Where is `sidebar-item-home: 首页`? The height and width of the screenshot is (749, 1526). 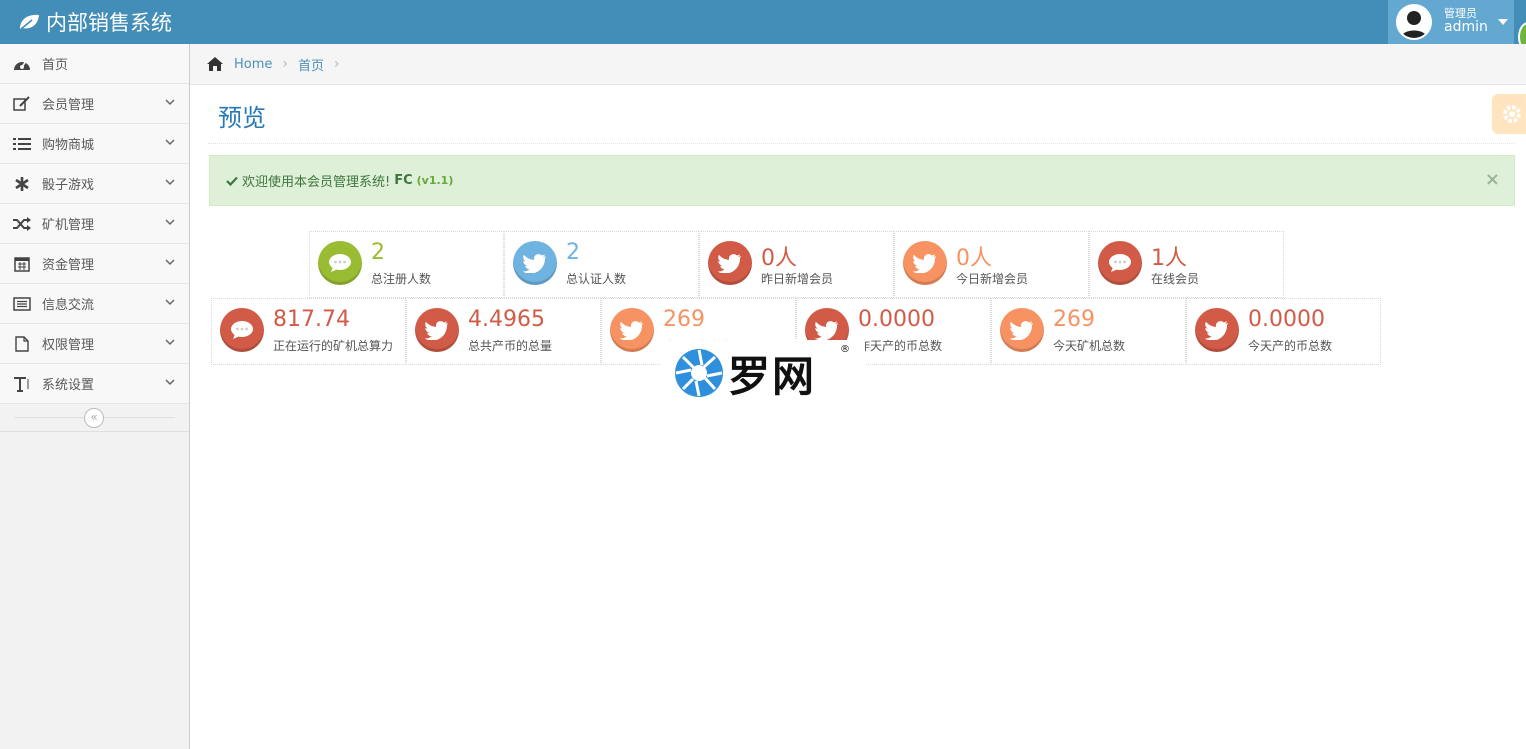 sidebar-item-home: 首页 is located at coordinates (94, 64).